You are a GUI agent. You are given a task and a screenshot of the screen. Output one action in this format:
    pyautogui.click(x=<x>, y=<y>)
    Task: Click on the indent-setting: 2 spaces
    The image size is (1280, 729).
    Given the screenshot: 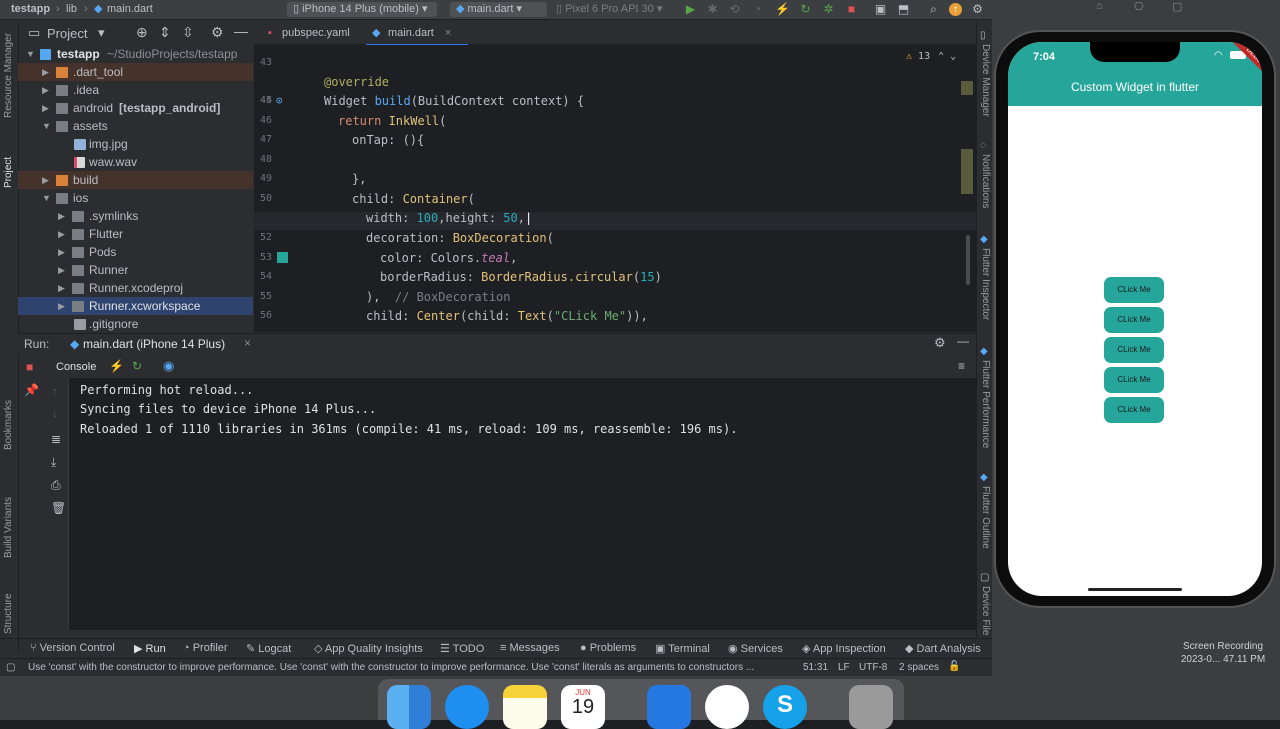 What is the action you would take?
    pyautogui.click(x=919, y=667)
    